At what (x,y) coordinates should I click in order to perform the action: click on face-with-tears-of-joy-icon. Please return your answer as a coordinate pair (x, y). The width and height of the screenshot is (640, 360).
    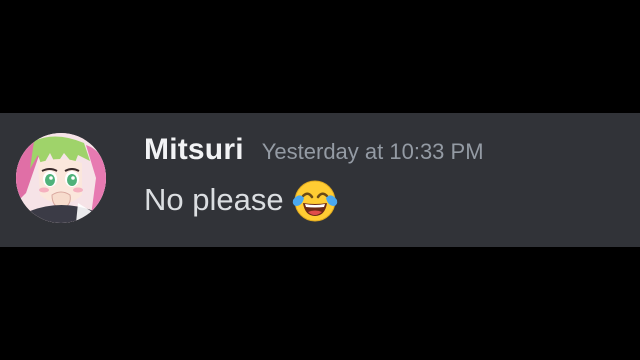
    Looking at the image, I should click on (315, 201).